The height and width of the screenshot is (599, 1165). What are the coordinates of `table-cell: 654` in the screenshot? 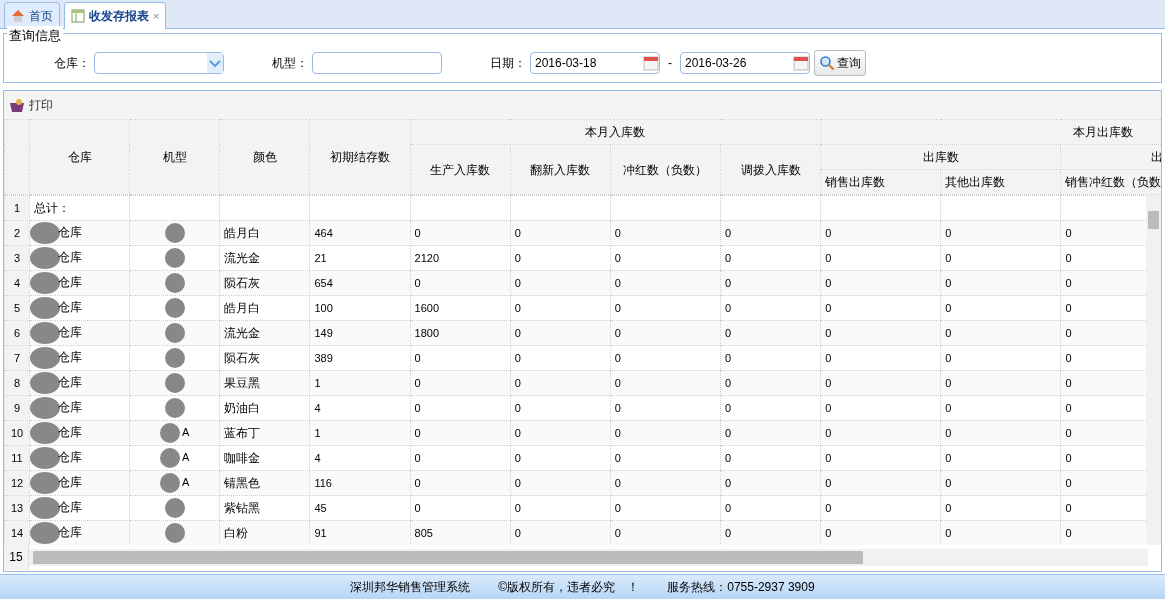 It's located at (360, 283).